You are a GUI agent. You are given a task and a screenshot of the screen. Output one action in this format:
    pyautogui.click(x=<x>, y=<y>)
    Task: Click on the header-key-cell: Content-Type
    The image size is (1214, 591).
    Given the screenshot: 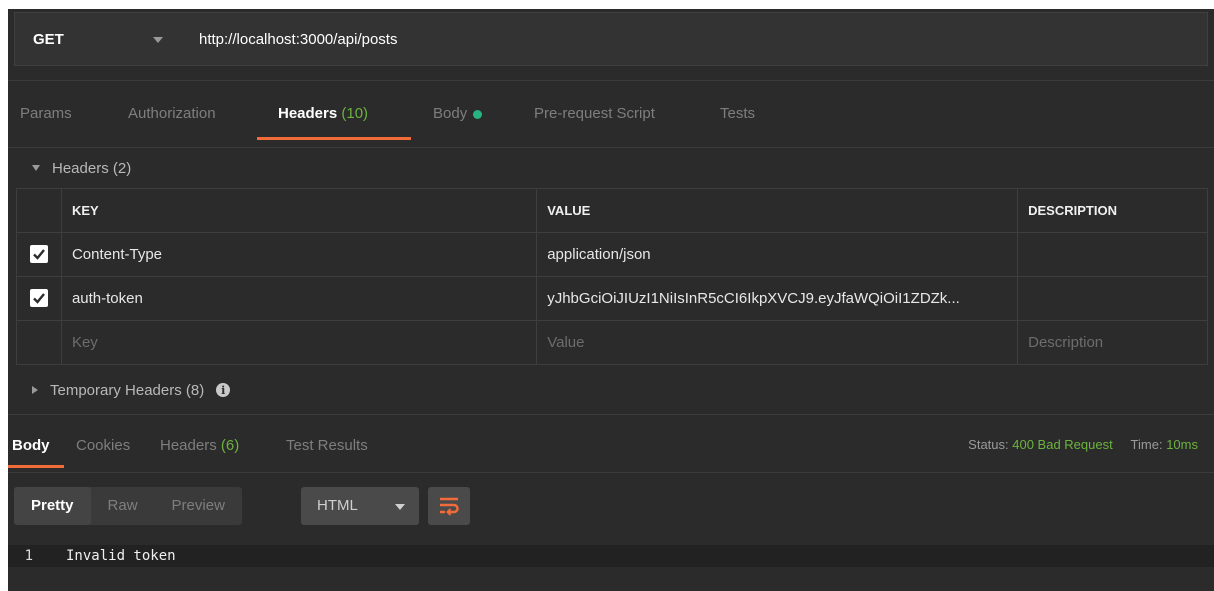 What is the action you would take?
    pyautogui.click(x=299, y=254)
    